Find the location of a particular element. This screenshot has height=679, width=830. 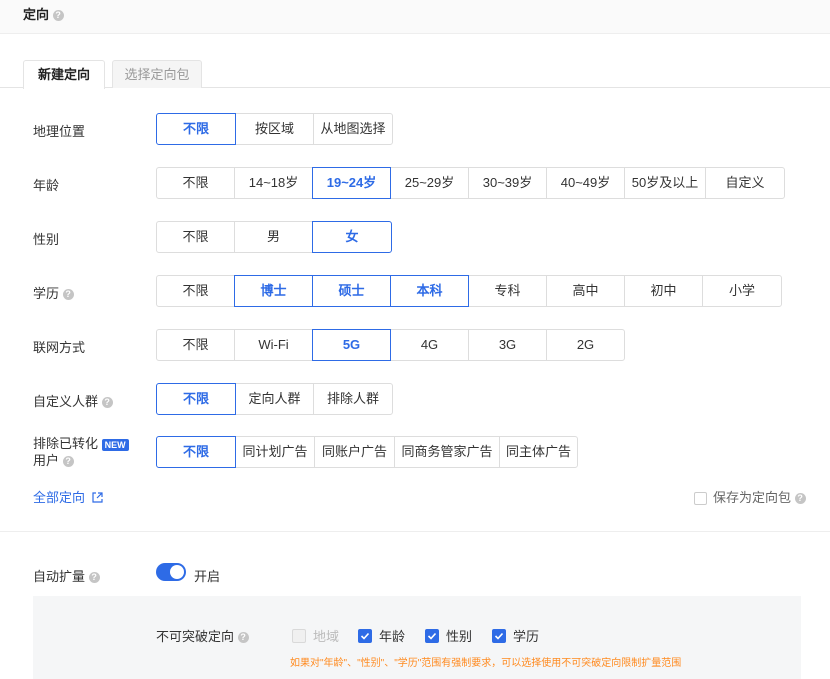

tab-select-package: 选择定向包 is located at coordinates (157, 74).